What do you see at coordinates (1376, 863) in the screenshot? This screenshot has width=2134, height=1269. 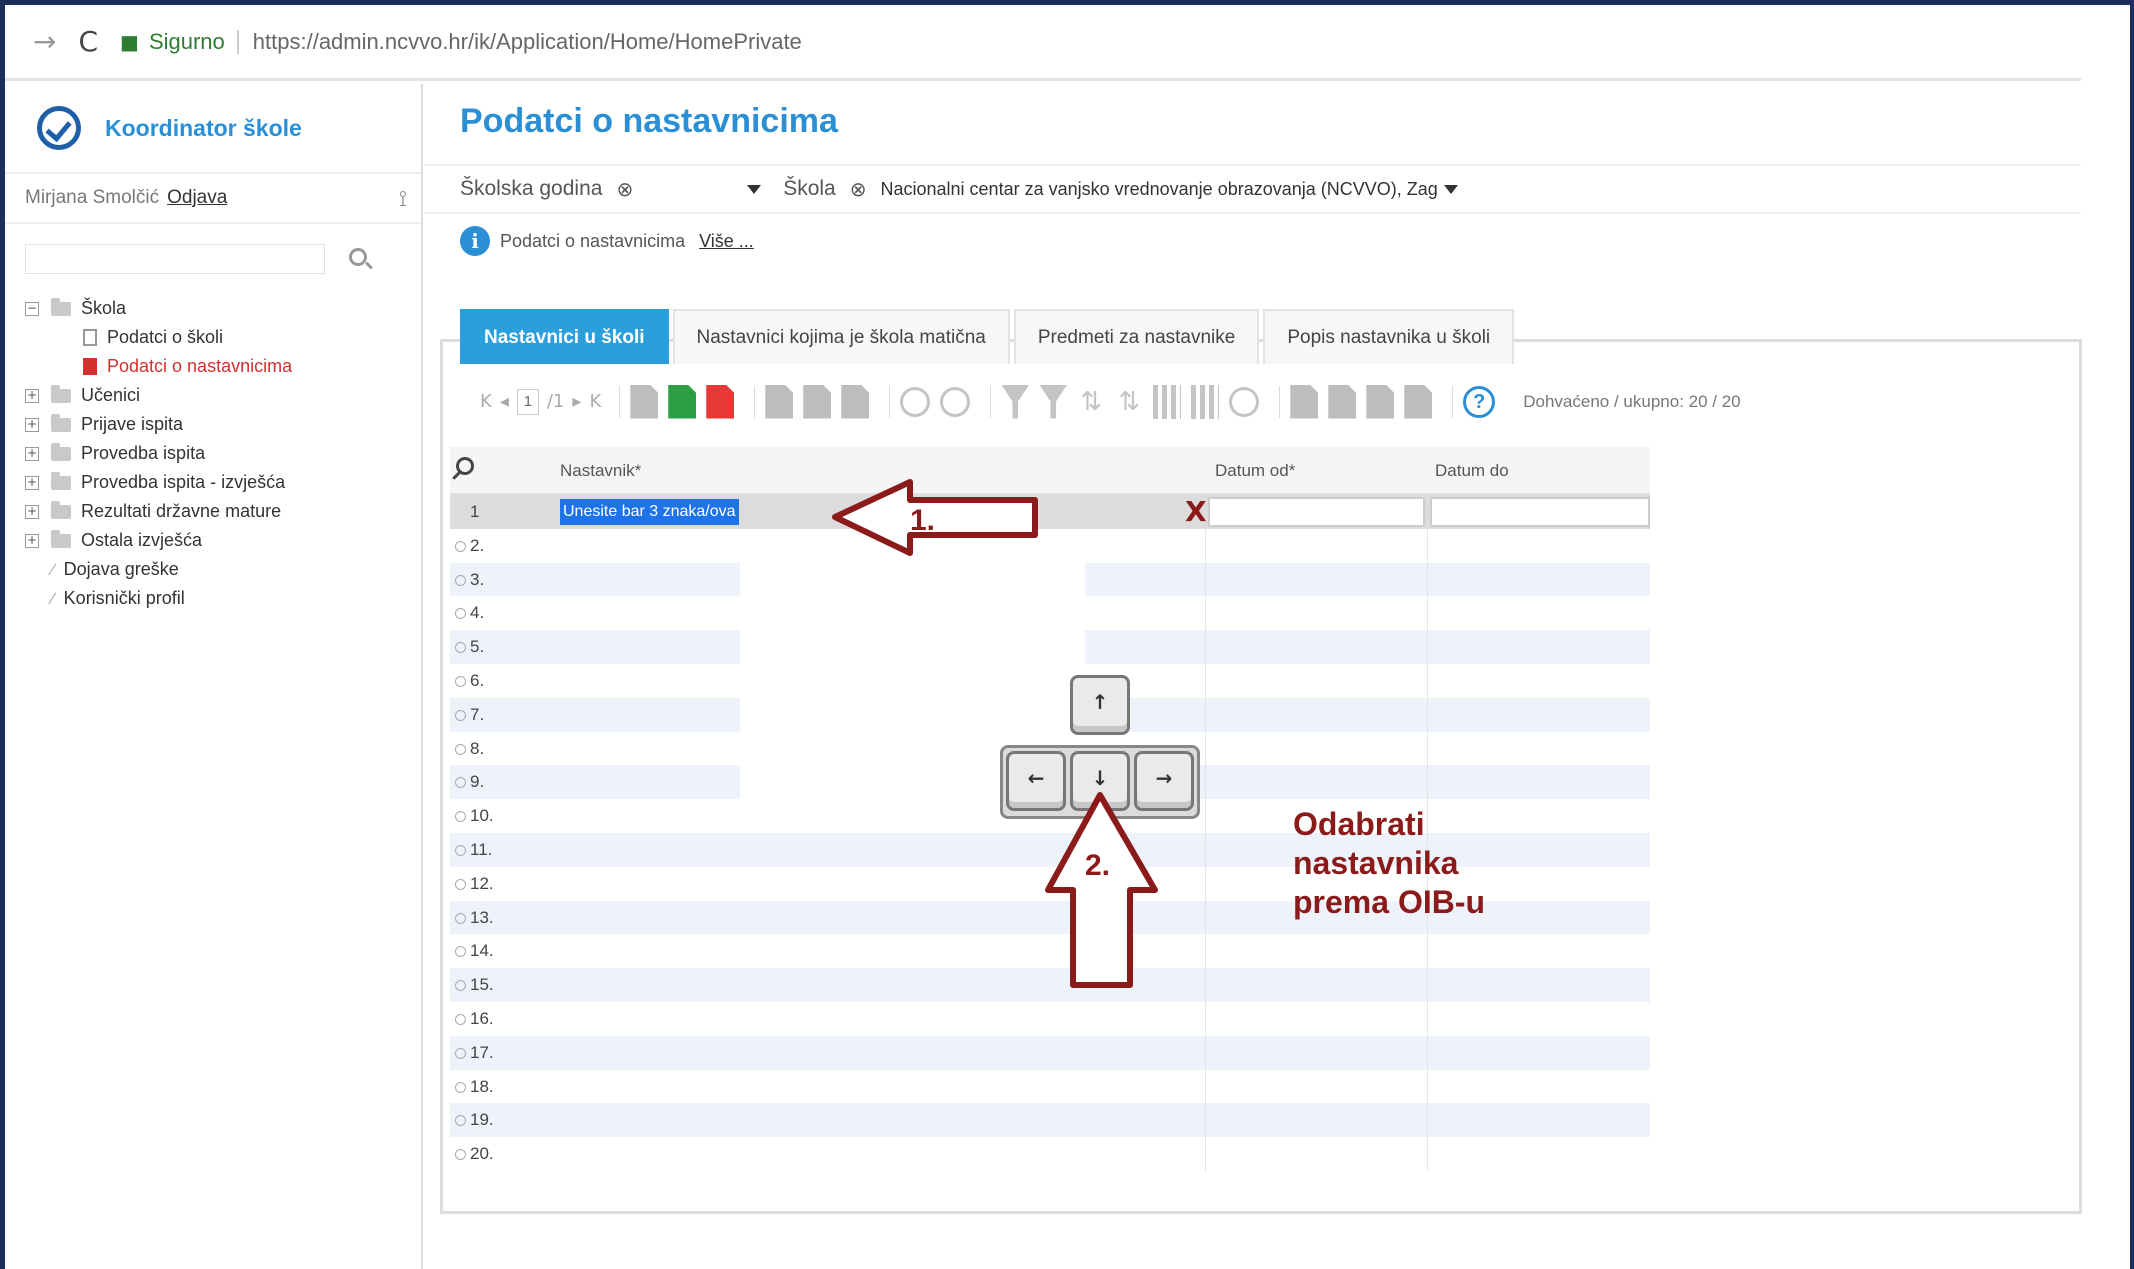 I see `instruction-line-2: nastavnika` at bounding box center [1376, 863].